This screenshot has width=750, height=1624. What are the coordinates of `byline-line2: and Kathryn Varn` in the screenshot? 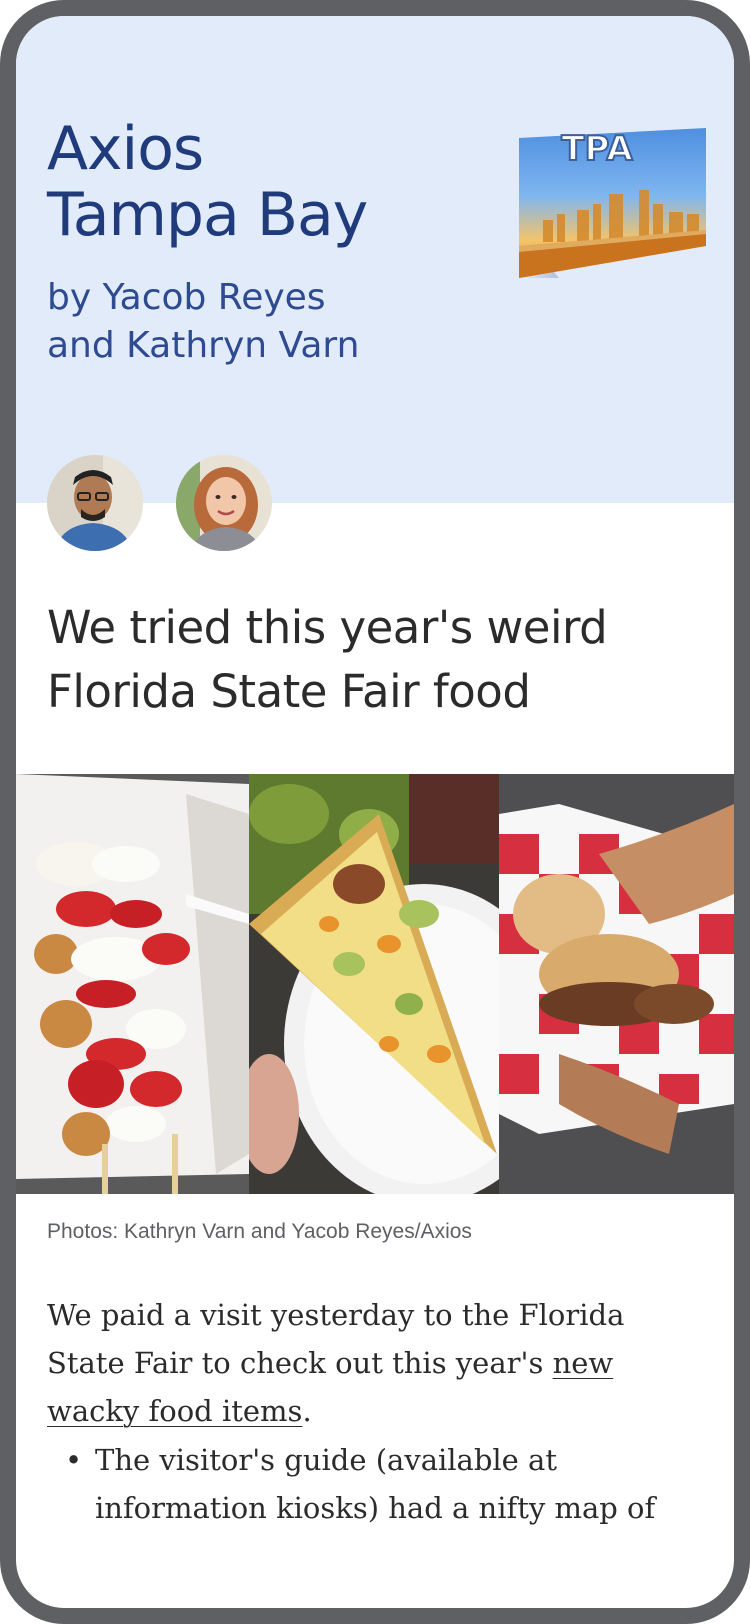 It's located at (203, 345).